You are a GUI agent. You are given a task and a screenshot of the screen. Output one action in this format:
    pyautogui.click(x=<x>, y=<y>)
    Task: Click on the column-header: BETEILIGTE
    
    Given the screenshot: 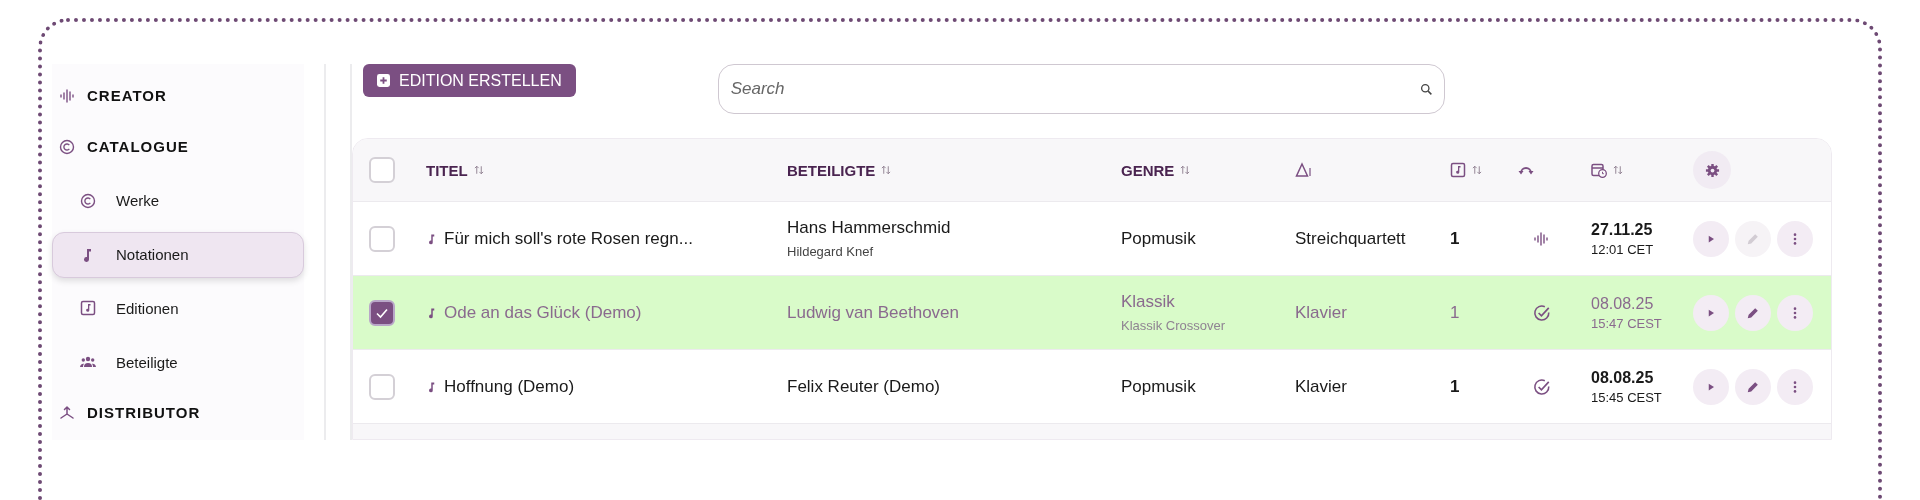 What is the action you would take?
    pyautogui.click(x=831, y=170)
    